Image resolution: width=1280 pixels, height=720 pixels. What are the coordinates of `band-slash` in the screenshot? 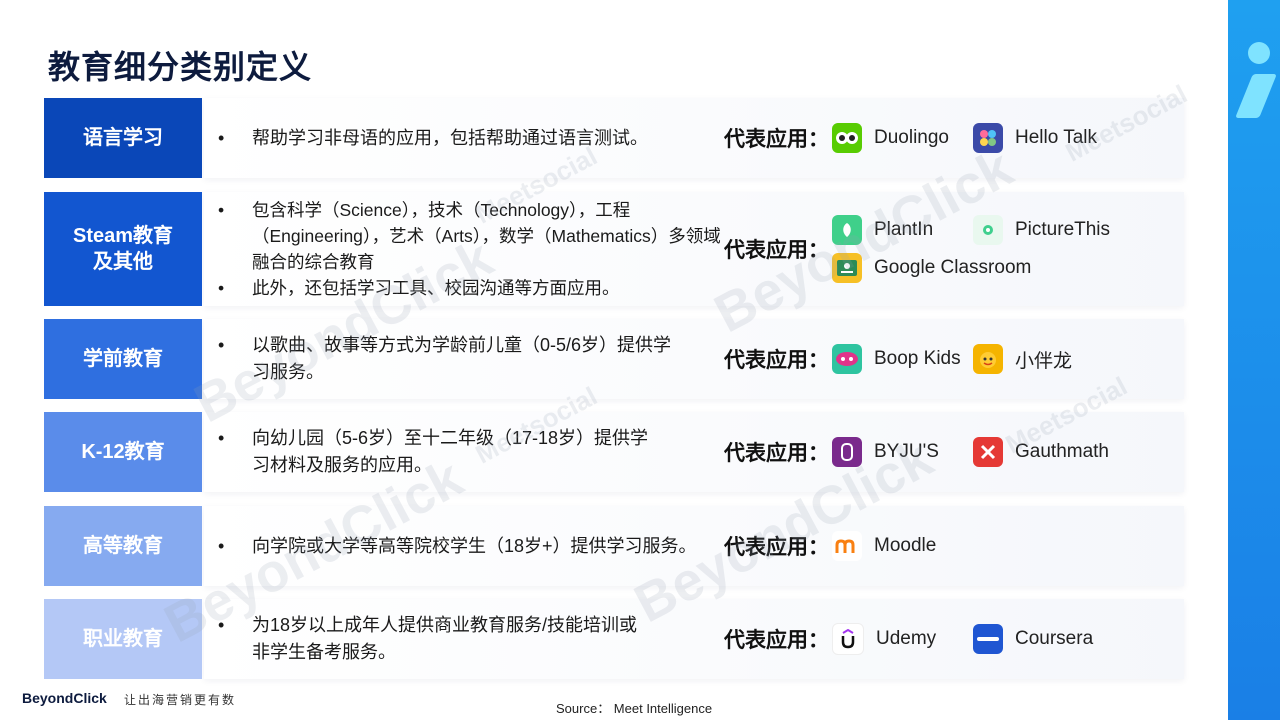 It's located at (1256, 96).